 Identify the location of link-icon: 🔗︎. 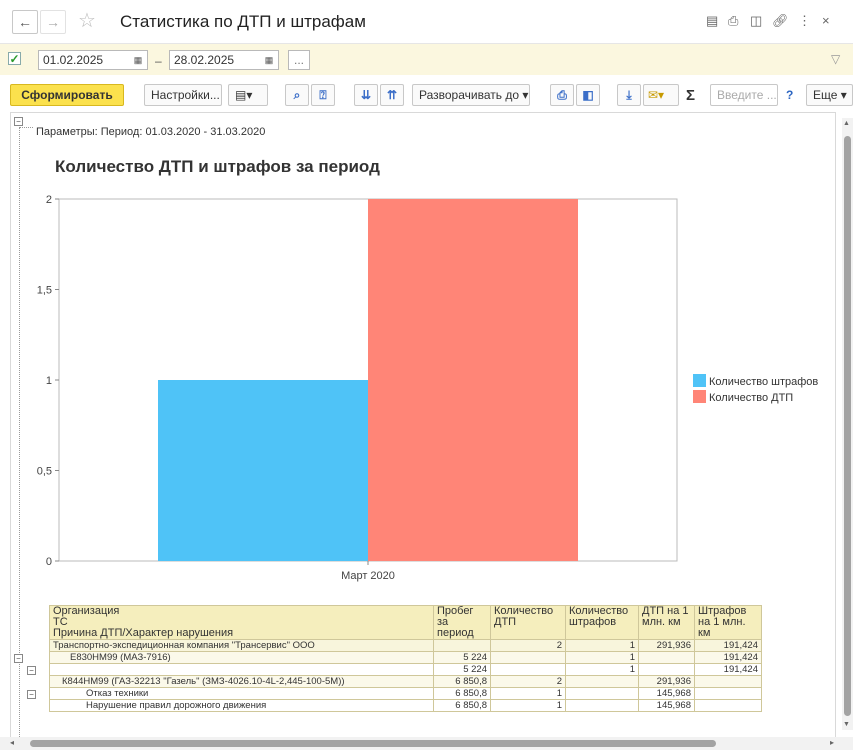
(780, 21).